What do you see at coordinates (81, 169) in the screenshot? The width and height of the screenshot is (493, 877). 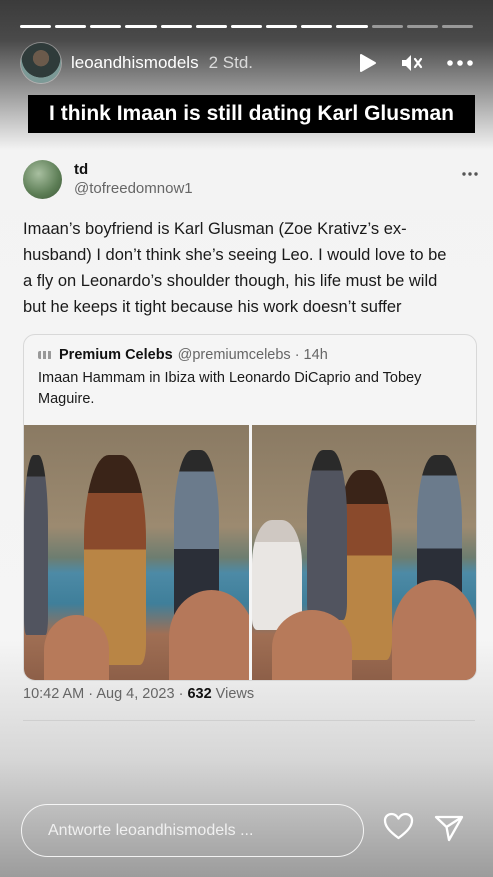 I see `tweet-author-name: td` at bounding box center [81, 169].